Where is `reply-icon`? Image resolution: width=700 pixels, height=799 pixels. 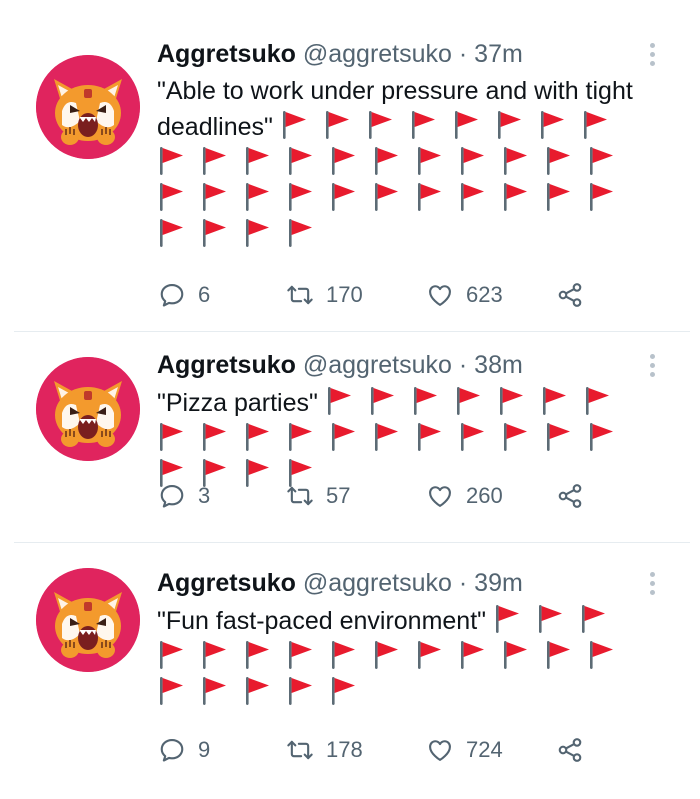
reply-icon is located at coordinates (172, 295).